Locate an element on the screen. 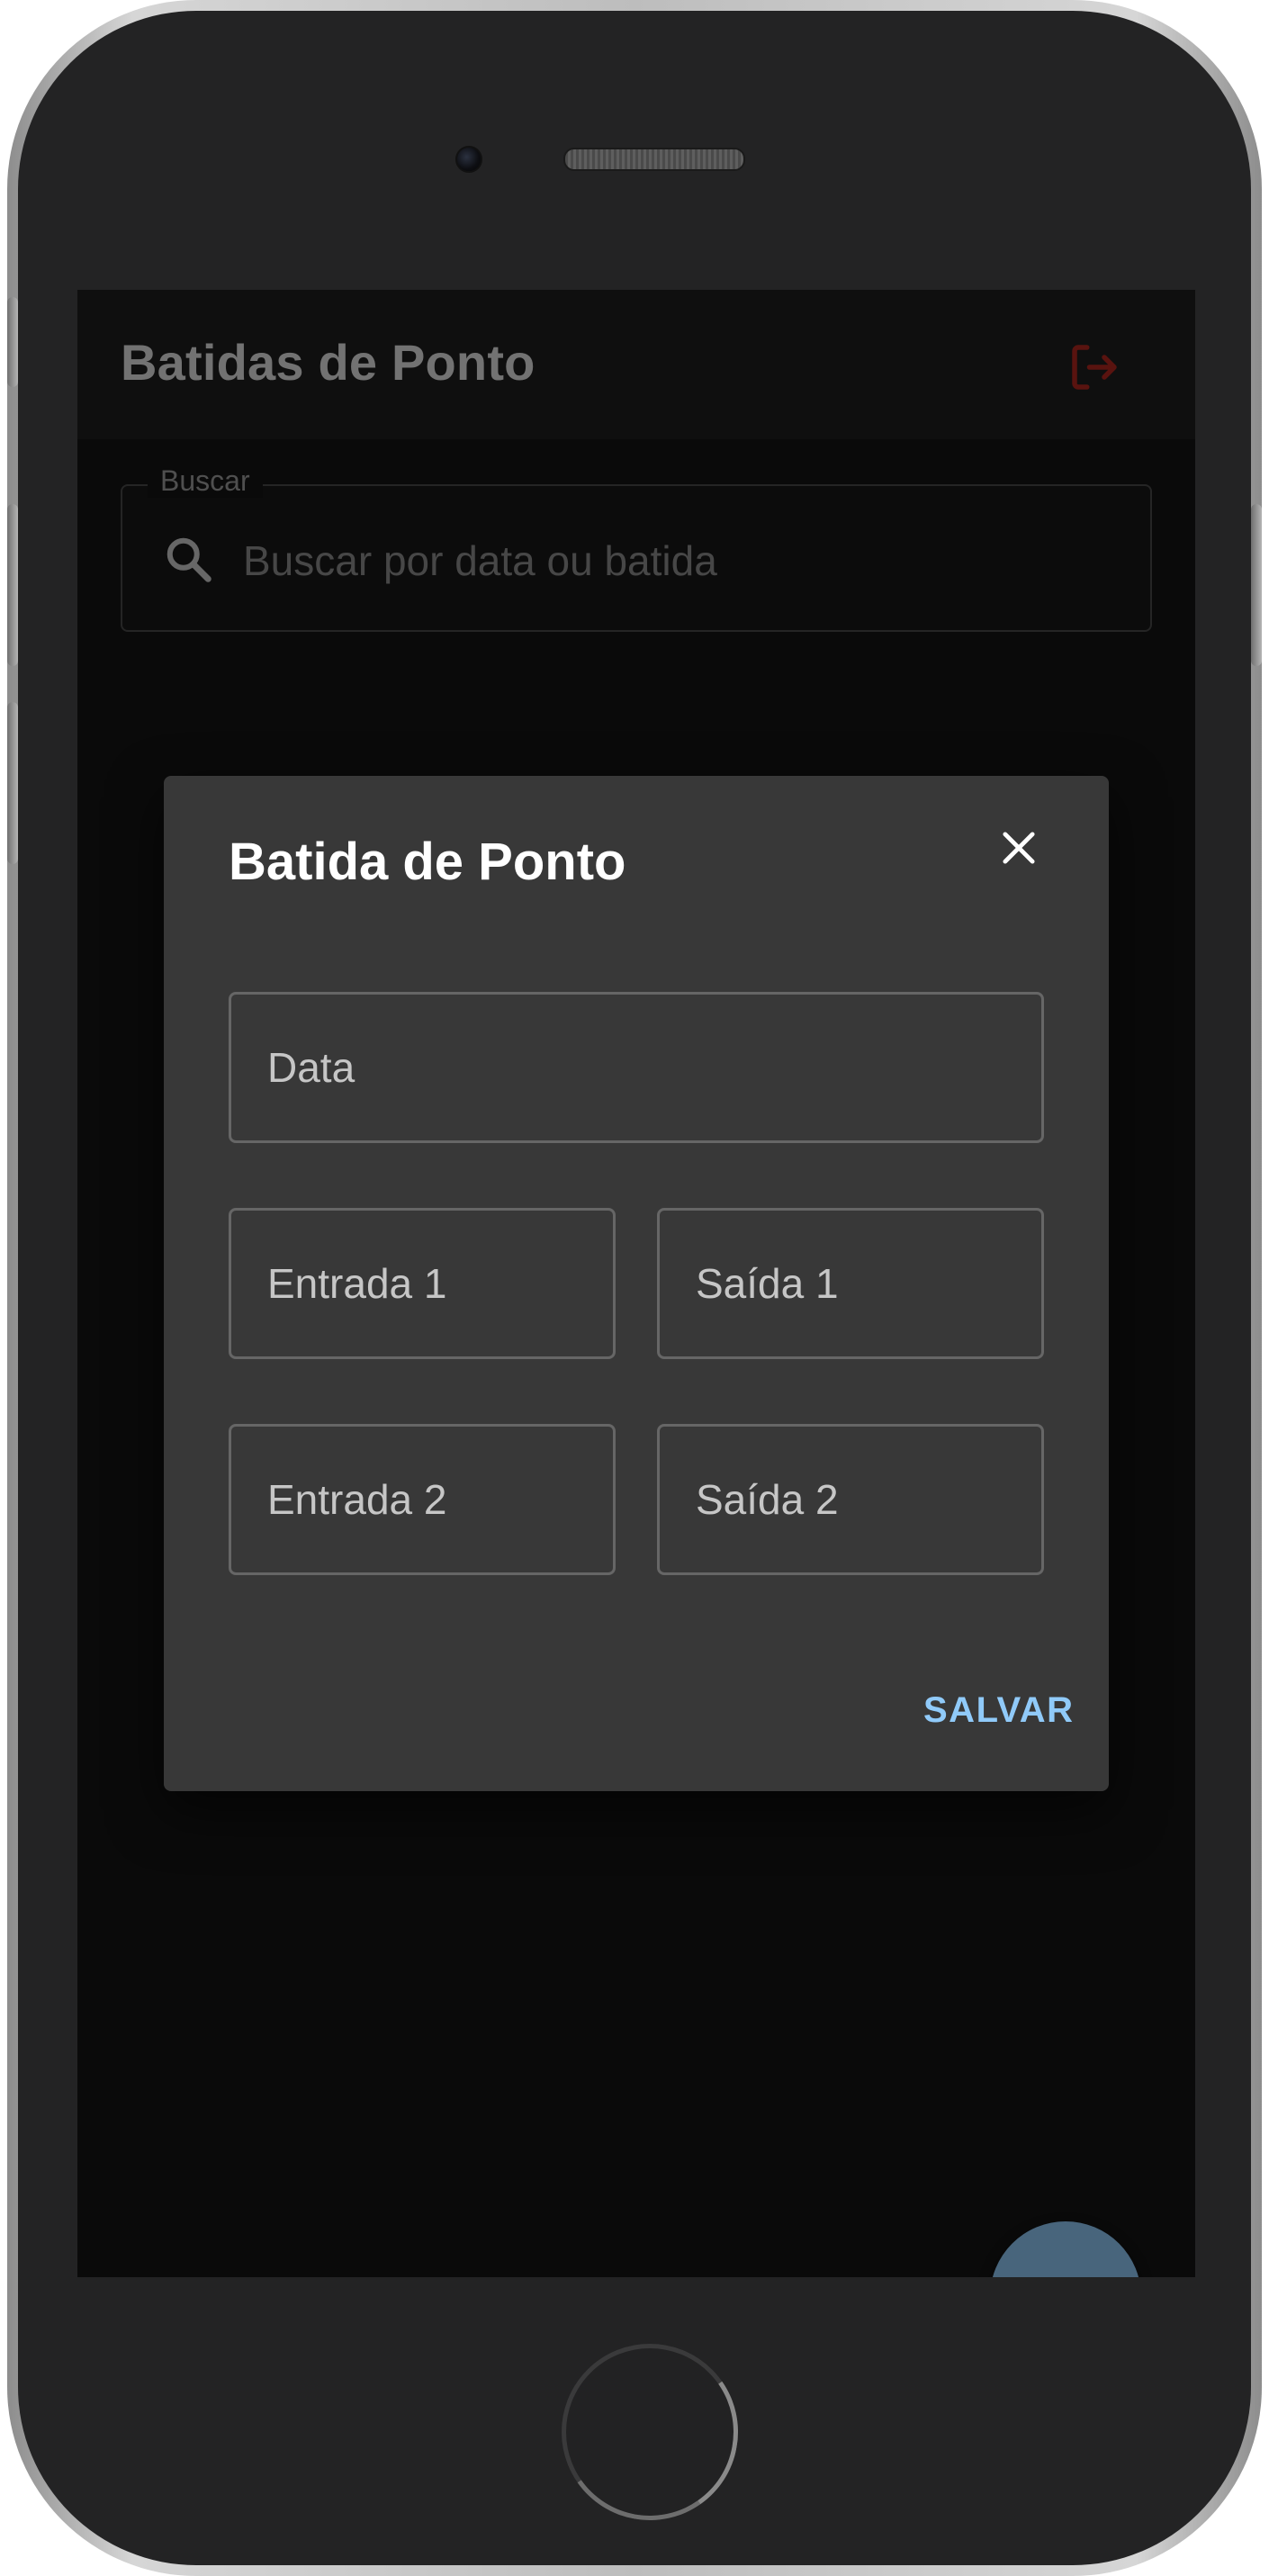 The image size is (1269, 2576). save-button: SALVAR is located at coordinates (999, 1710).